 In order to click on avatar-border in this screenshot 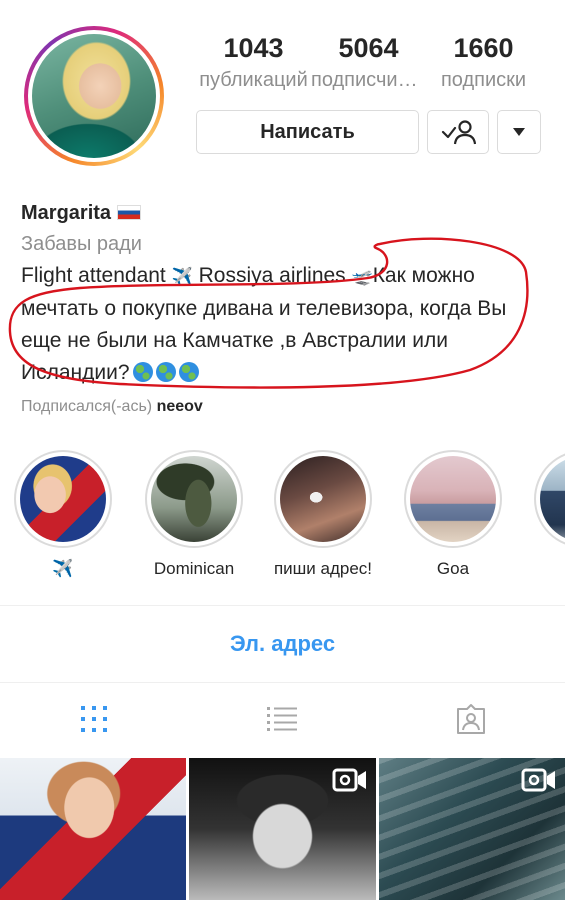, I will do `click(94, 96)`.